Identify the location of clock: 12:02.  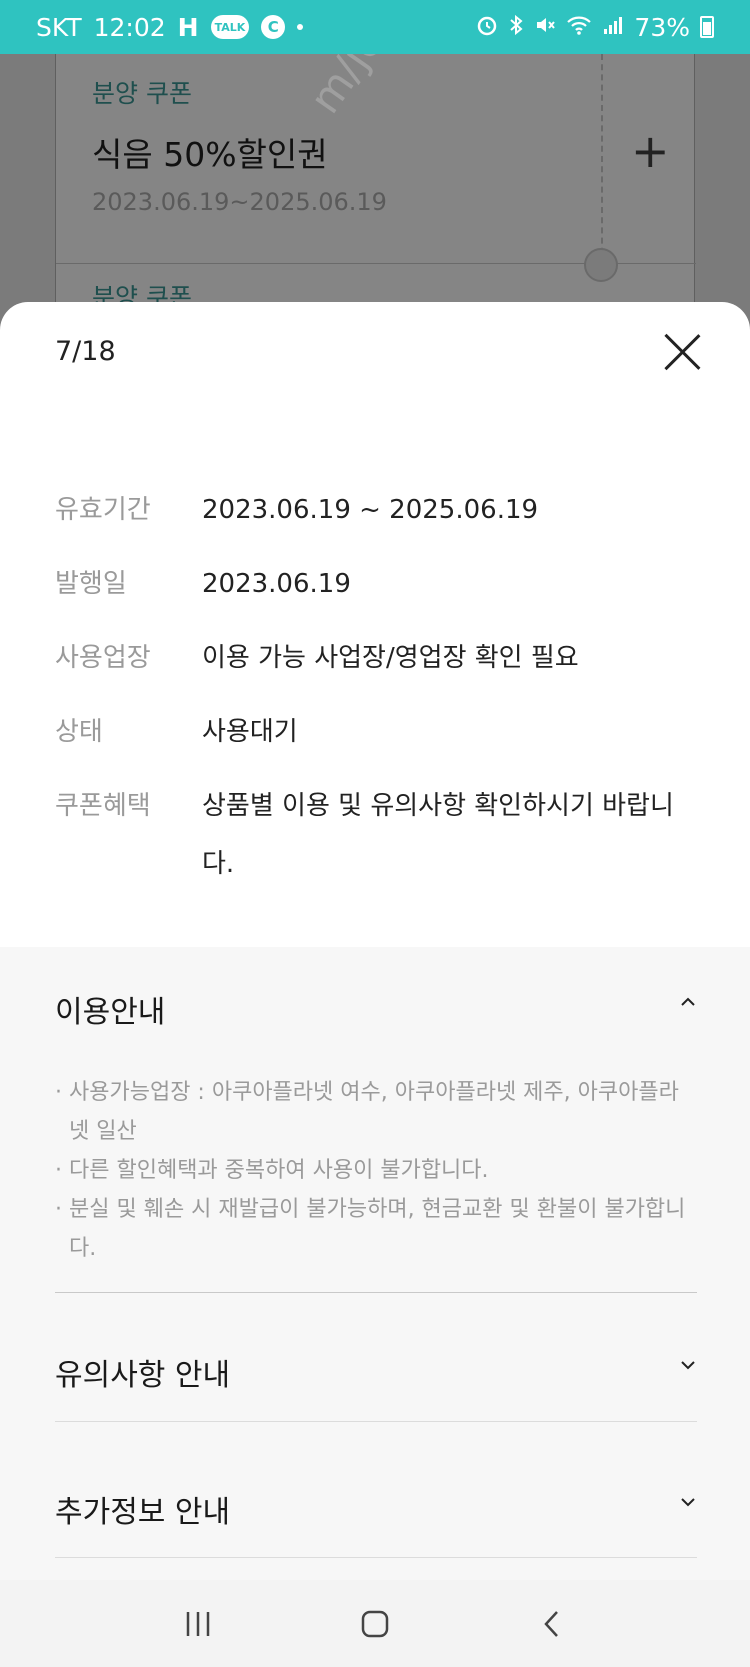
(129, 27).